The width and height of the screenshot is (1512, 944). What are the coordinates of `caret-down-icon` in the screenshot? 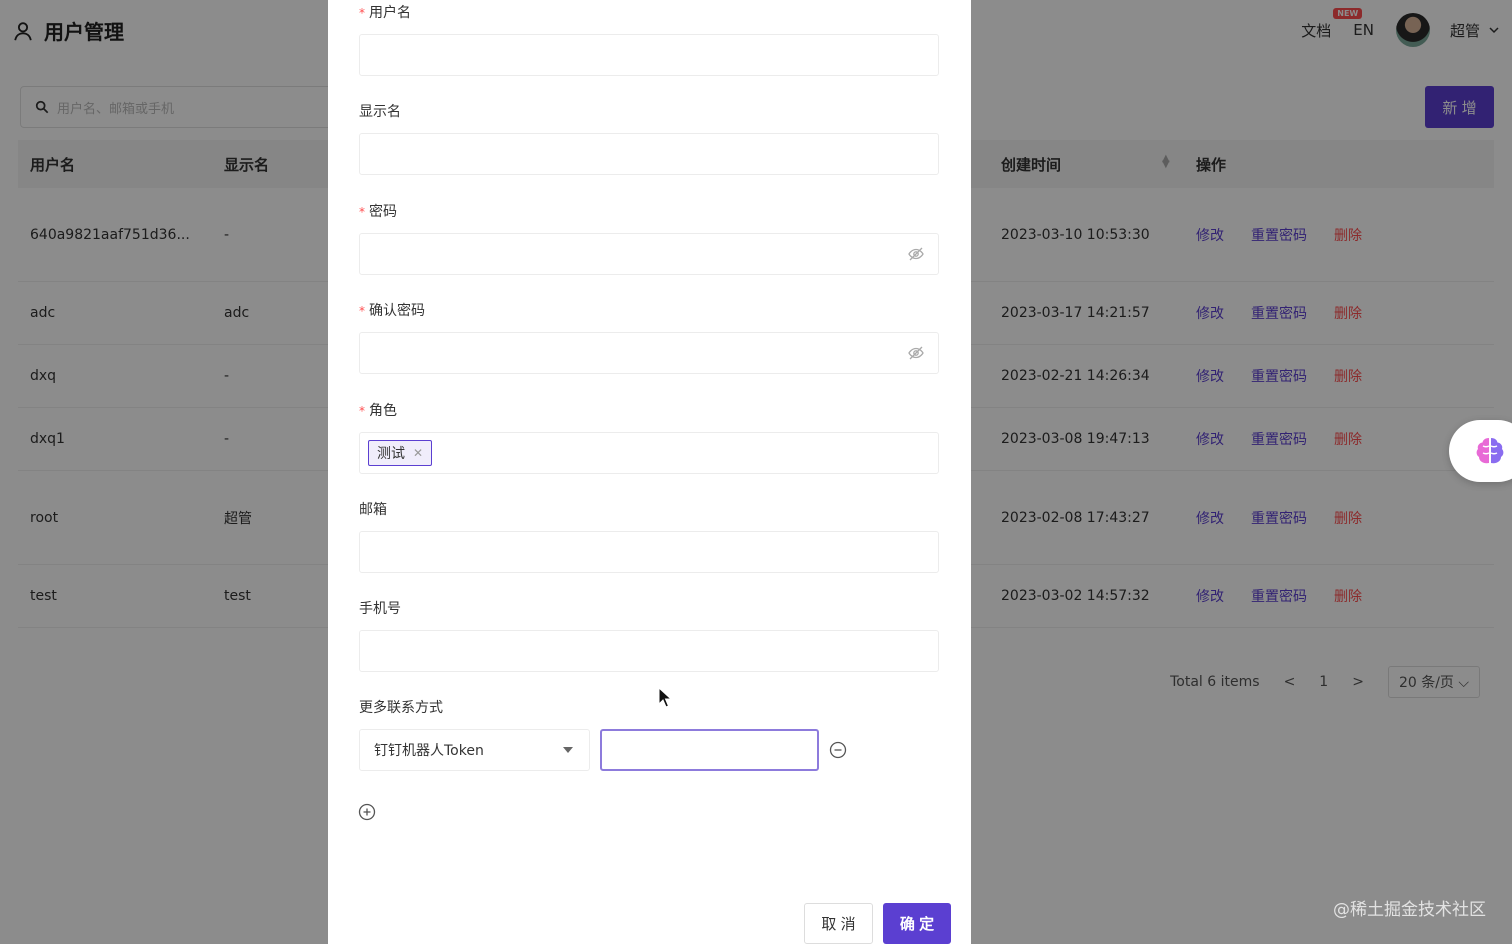 It's located at (568, 750).